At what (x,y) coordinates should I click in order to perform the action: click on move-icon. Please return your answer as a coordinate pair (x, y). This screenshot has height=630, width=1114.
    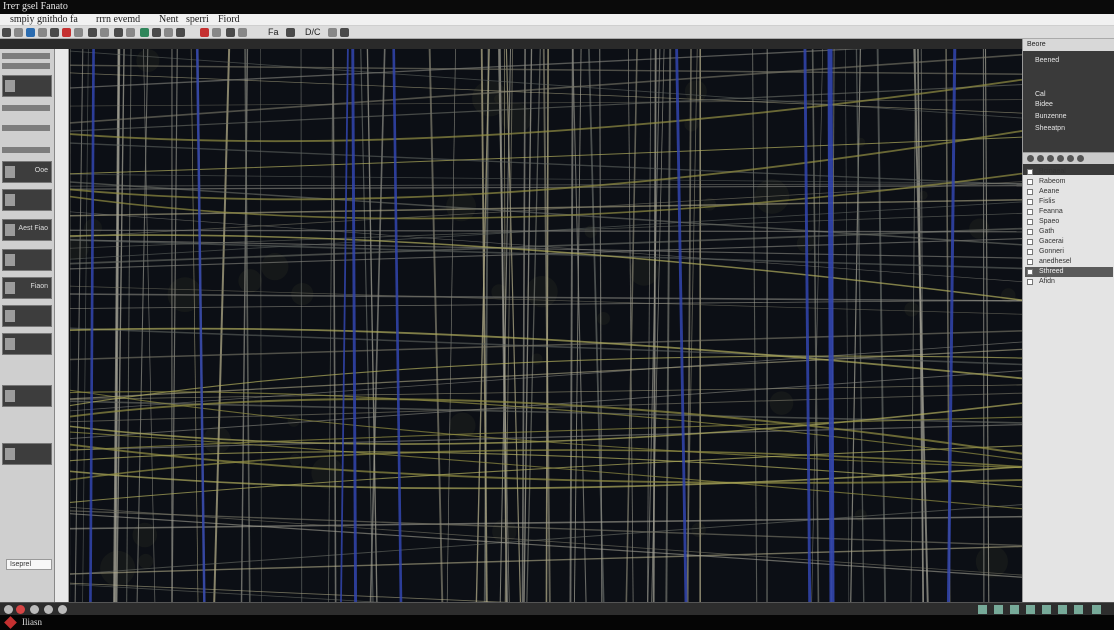
    Looking at the image, I should click on (130, 32).